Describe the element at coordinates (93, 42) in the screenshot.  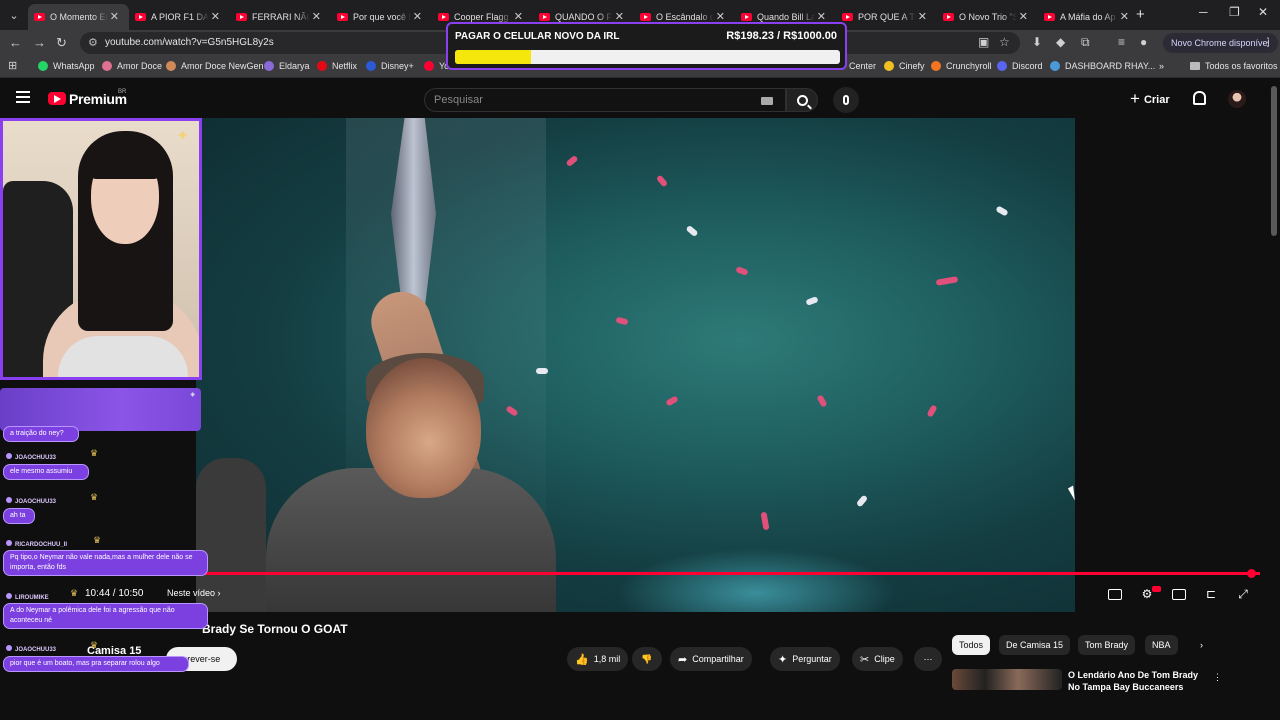
I see `site-info-icon: ⚙` at that location.